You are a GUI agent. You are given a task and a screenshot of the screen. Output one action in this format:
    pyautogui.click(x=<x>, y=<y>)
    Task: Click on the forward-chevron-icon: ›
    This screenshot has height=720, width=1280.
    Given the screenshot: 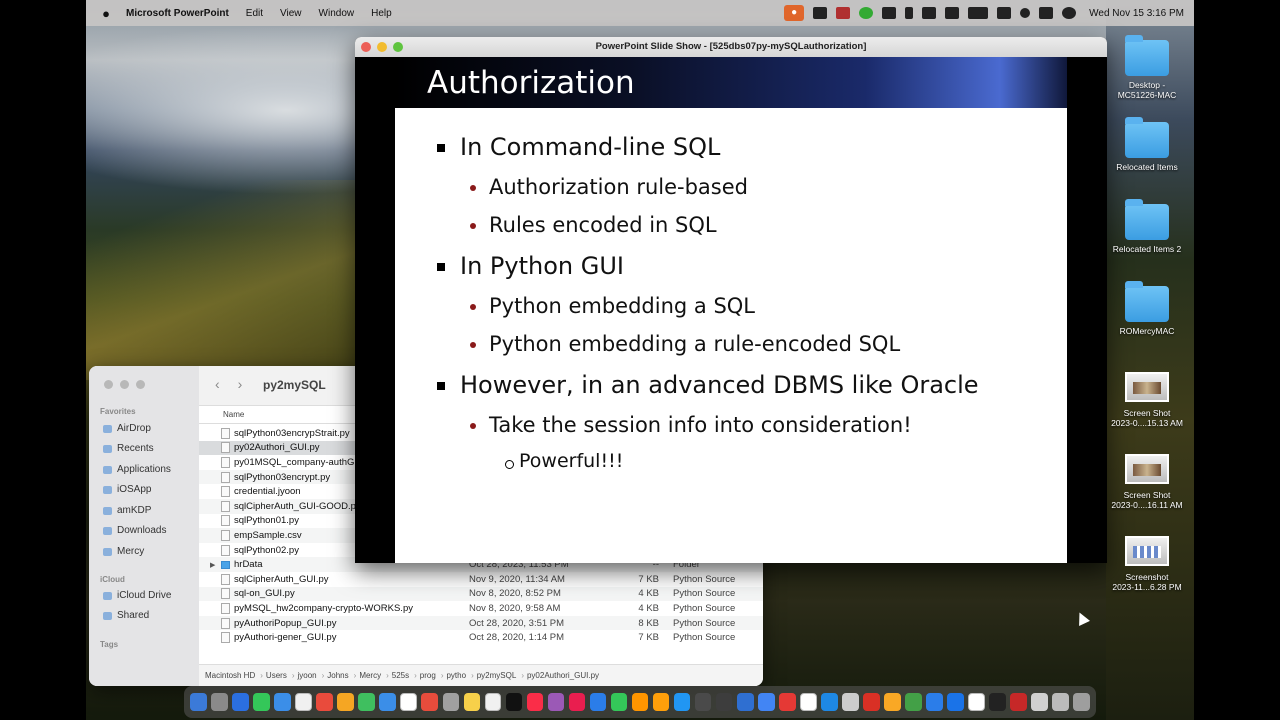 What is the action you would take?
    pyautogui.click(x=240, y=384)
    